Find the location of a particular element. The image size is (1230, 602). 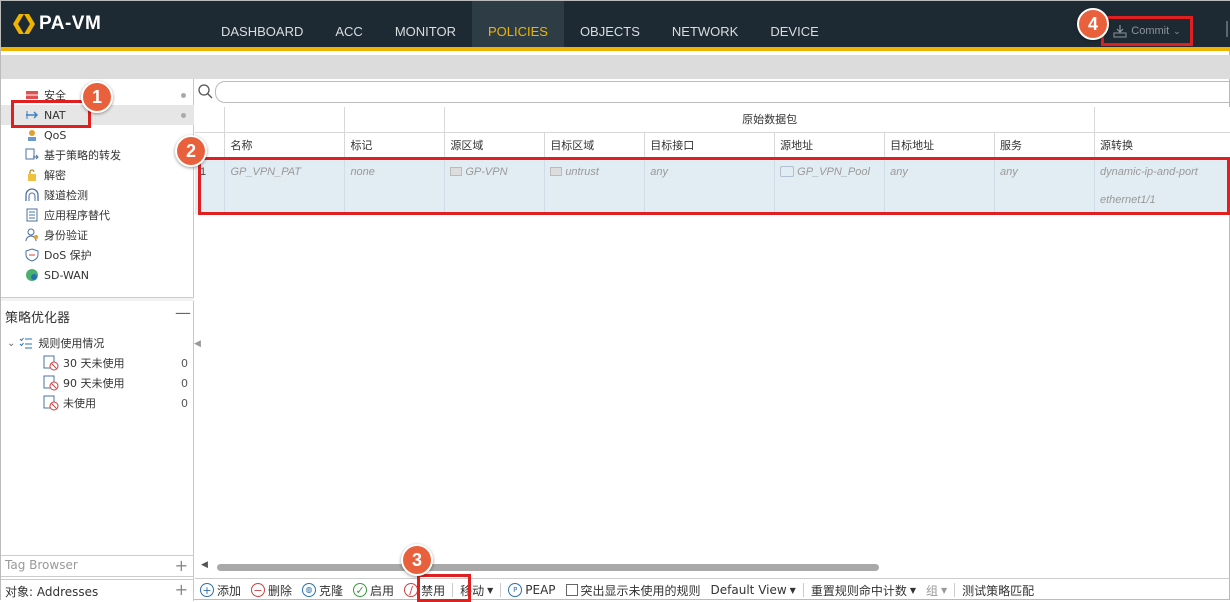

optimizer-list: ⌄ 规则使用情况 30 天未使用 0 90 天未使用 0 未使用 0 is located at coordinates (97, 373).